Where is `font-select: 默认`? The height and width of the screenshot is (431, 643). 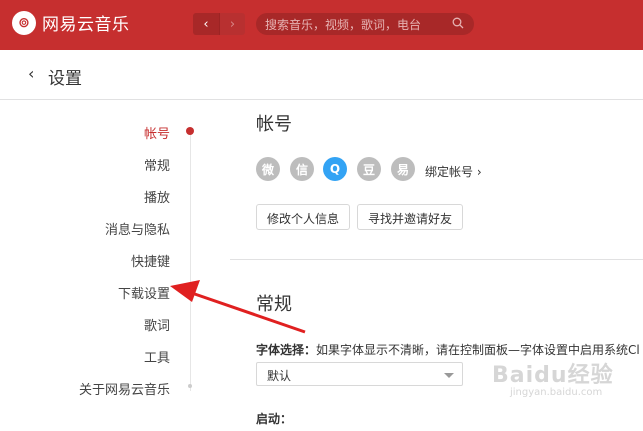 font-select: 默认 is located at coordinates (359, 374).